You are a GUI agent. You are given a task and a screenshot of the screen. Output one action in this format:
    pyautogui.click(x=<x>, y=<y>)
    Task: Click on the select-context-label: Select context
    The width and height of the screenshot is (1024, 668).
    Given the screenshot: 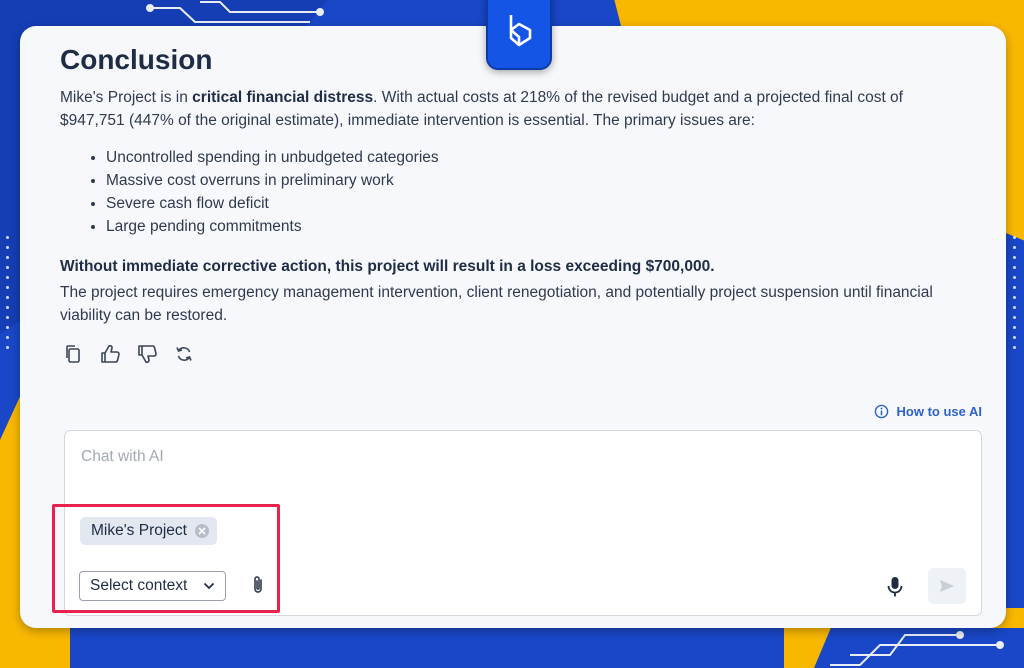 What is the action you would take?
    pyautogui.click(x=139, y=585)
    